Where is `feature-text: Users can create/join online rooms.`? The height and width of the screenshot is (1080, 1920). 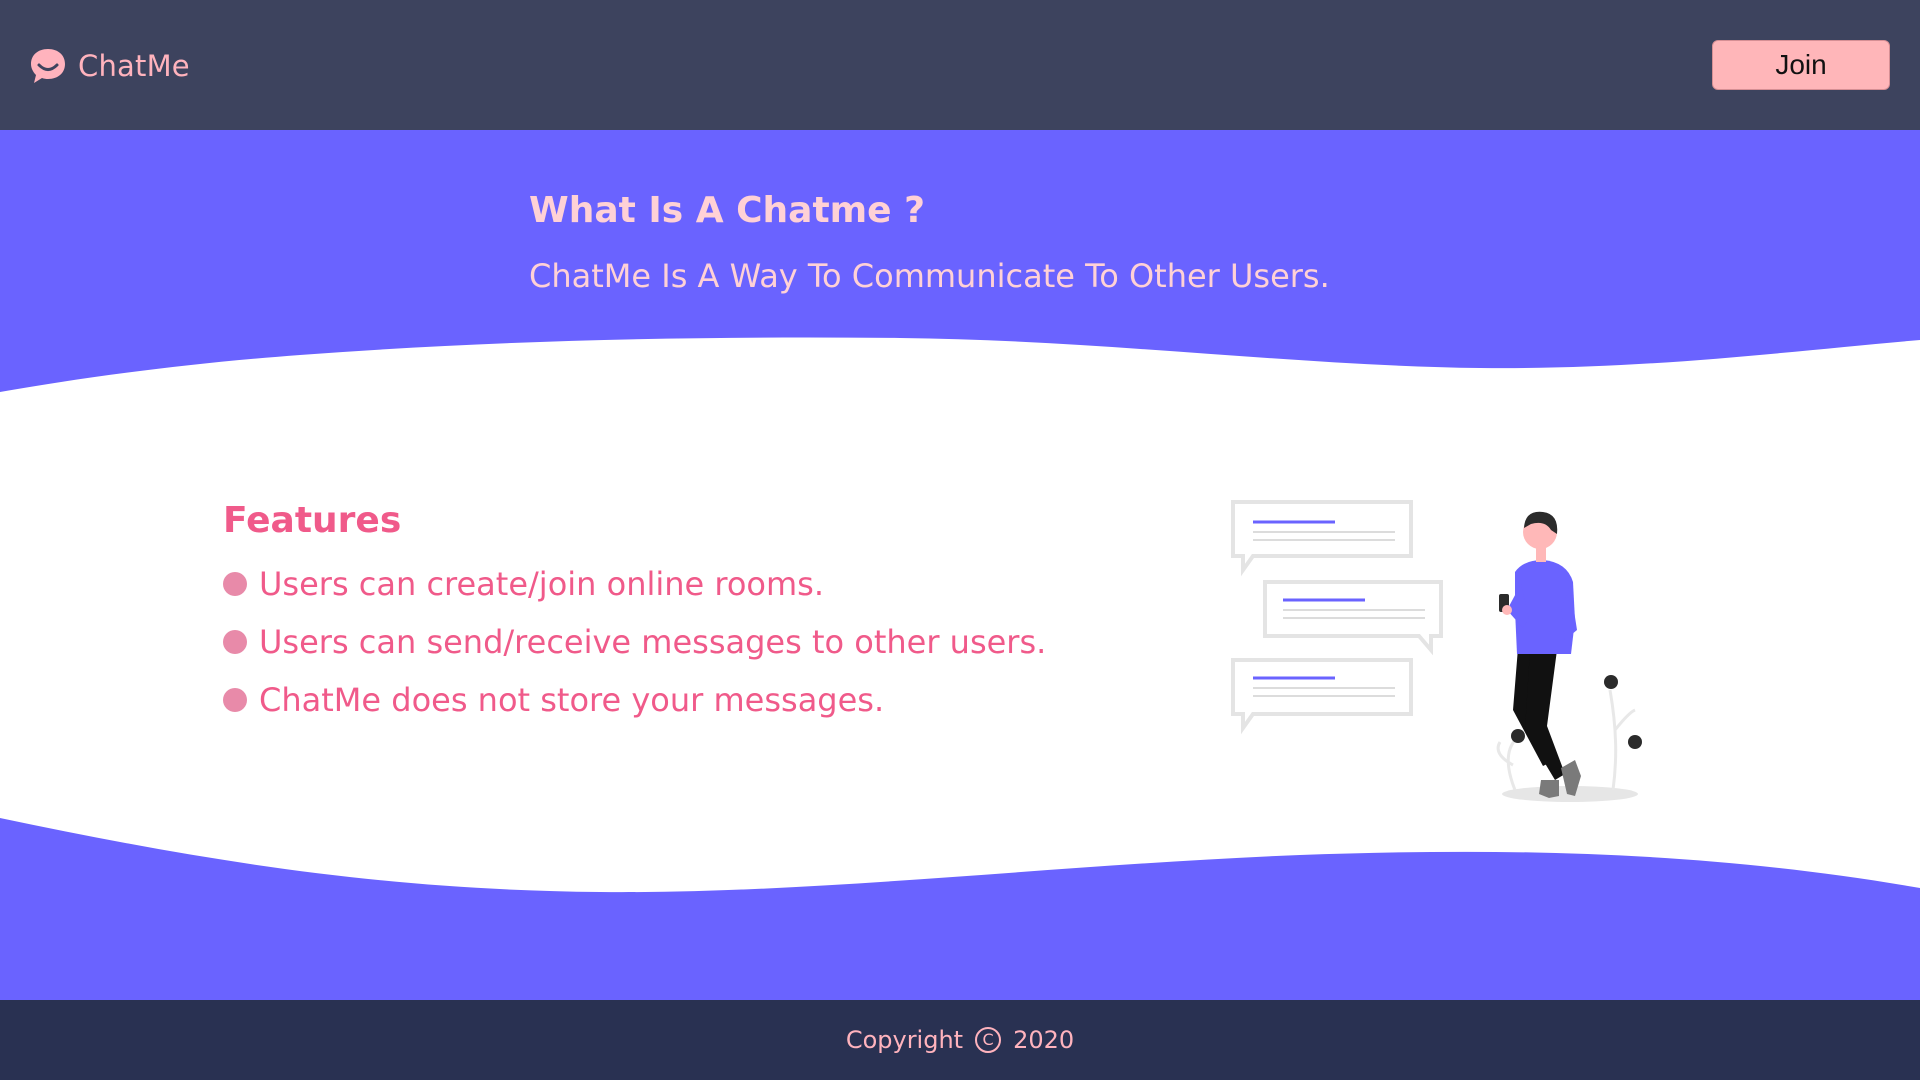
feature-text: Users can create/join online rooms. is located at coordinates (542, 584).